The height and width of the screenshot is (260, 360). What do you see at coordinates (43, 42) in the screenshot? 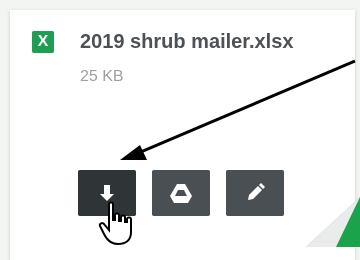
I see `excel-icon: X` at bounding box center [43, 42].